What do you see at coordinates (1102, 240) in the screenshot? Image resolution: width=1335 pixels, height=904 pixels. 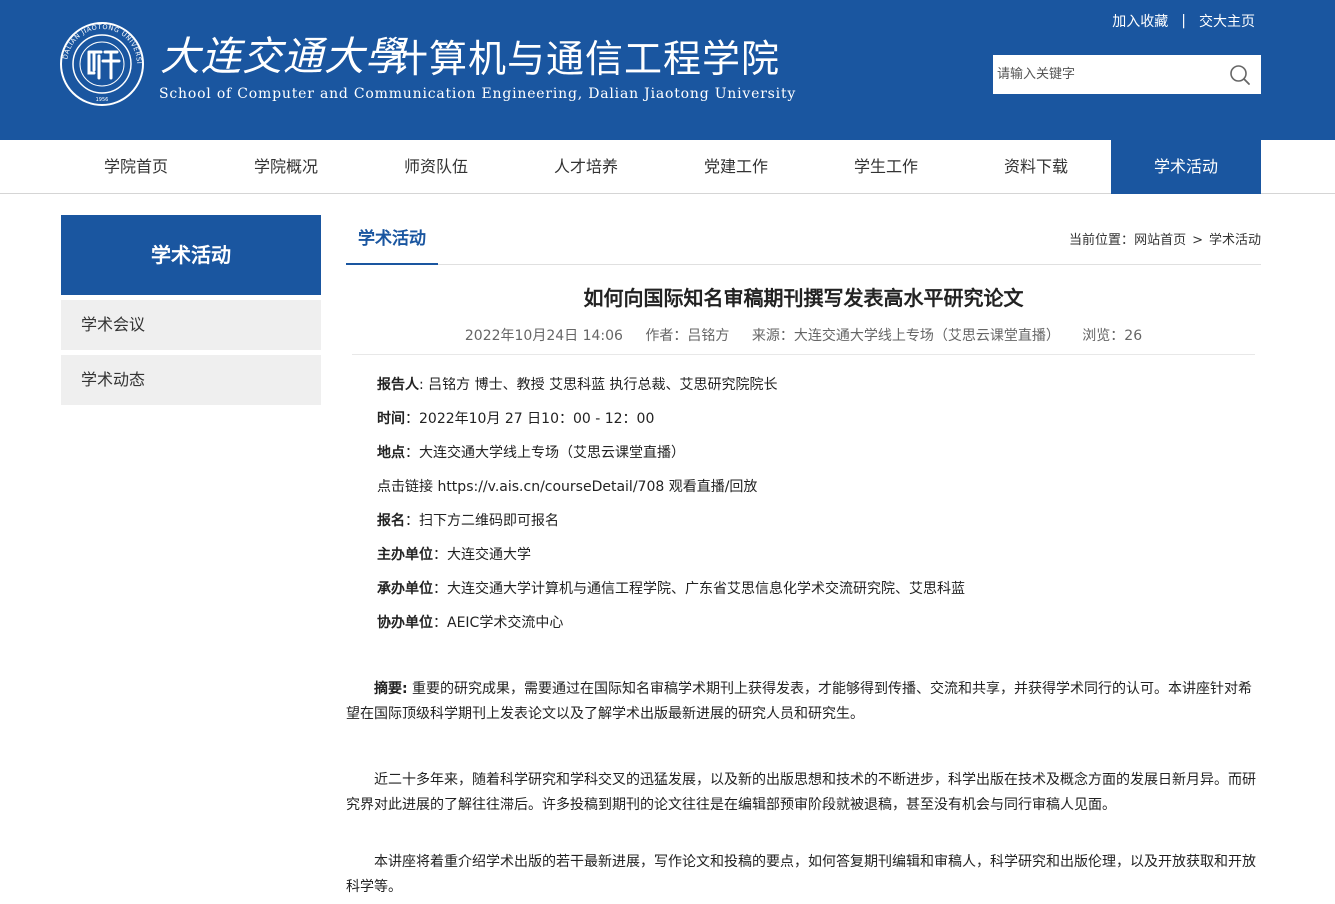 I see `breadcrumb-prefix: 当前位置：` at bounding box center [1102, 240].